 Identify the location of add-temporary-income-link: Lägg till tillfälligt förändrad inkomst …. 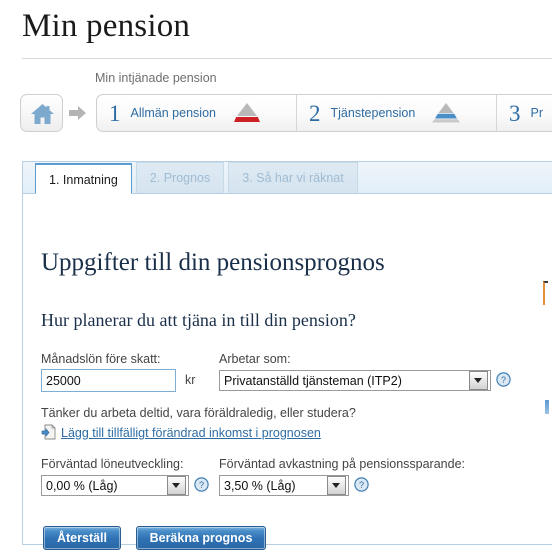
(191, 433).